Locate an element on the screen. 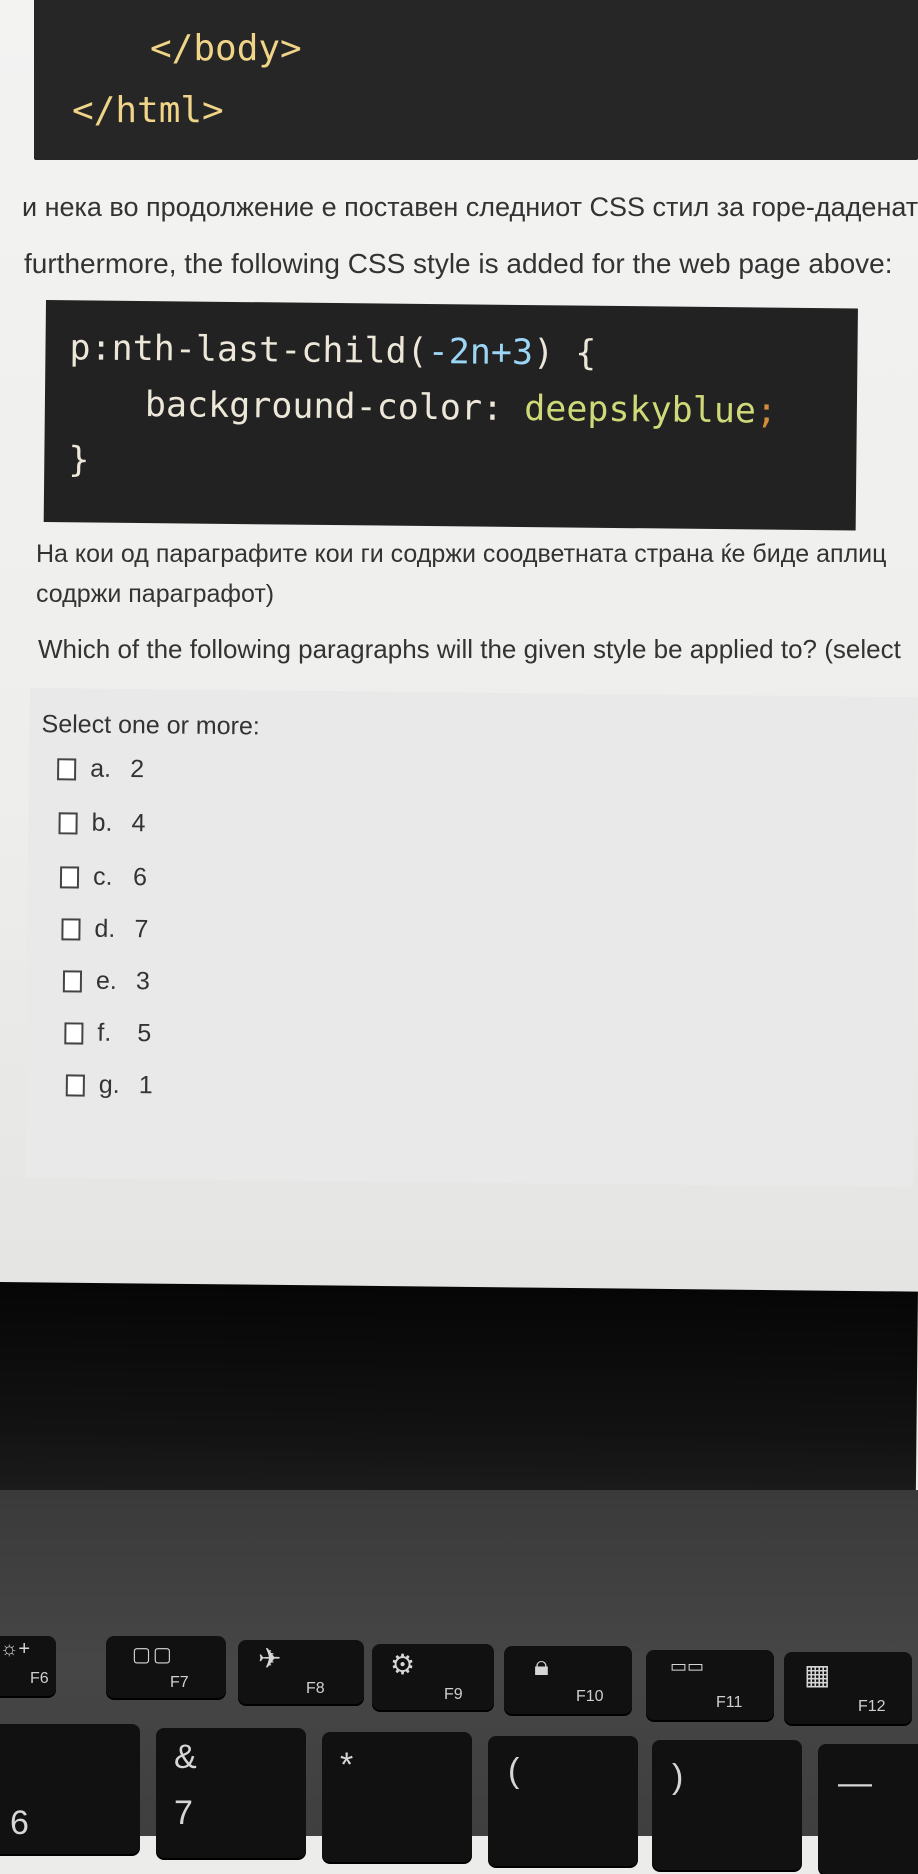  option-value: 6 is located at coordinates (140, 877).